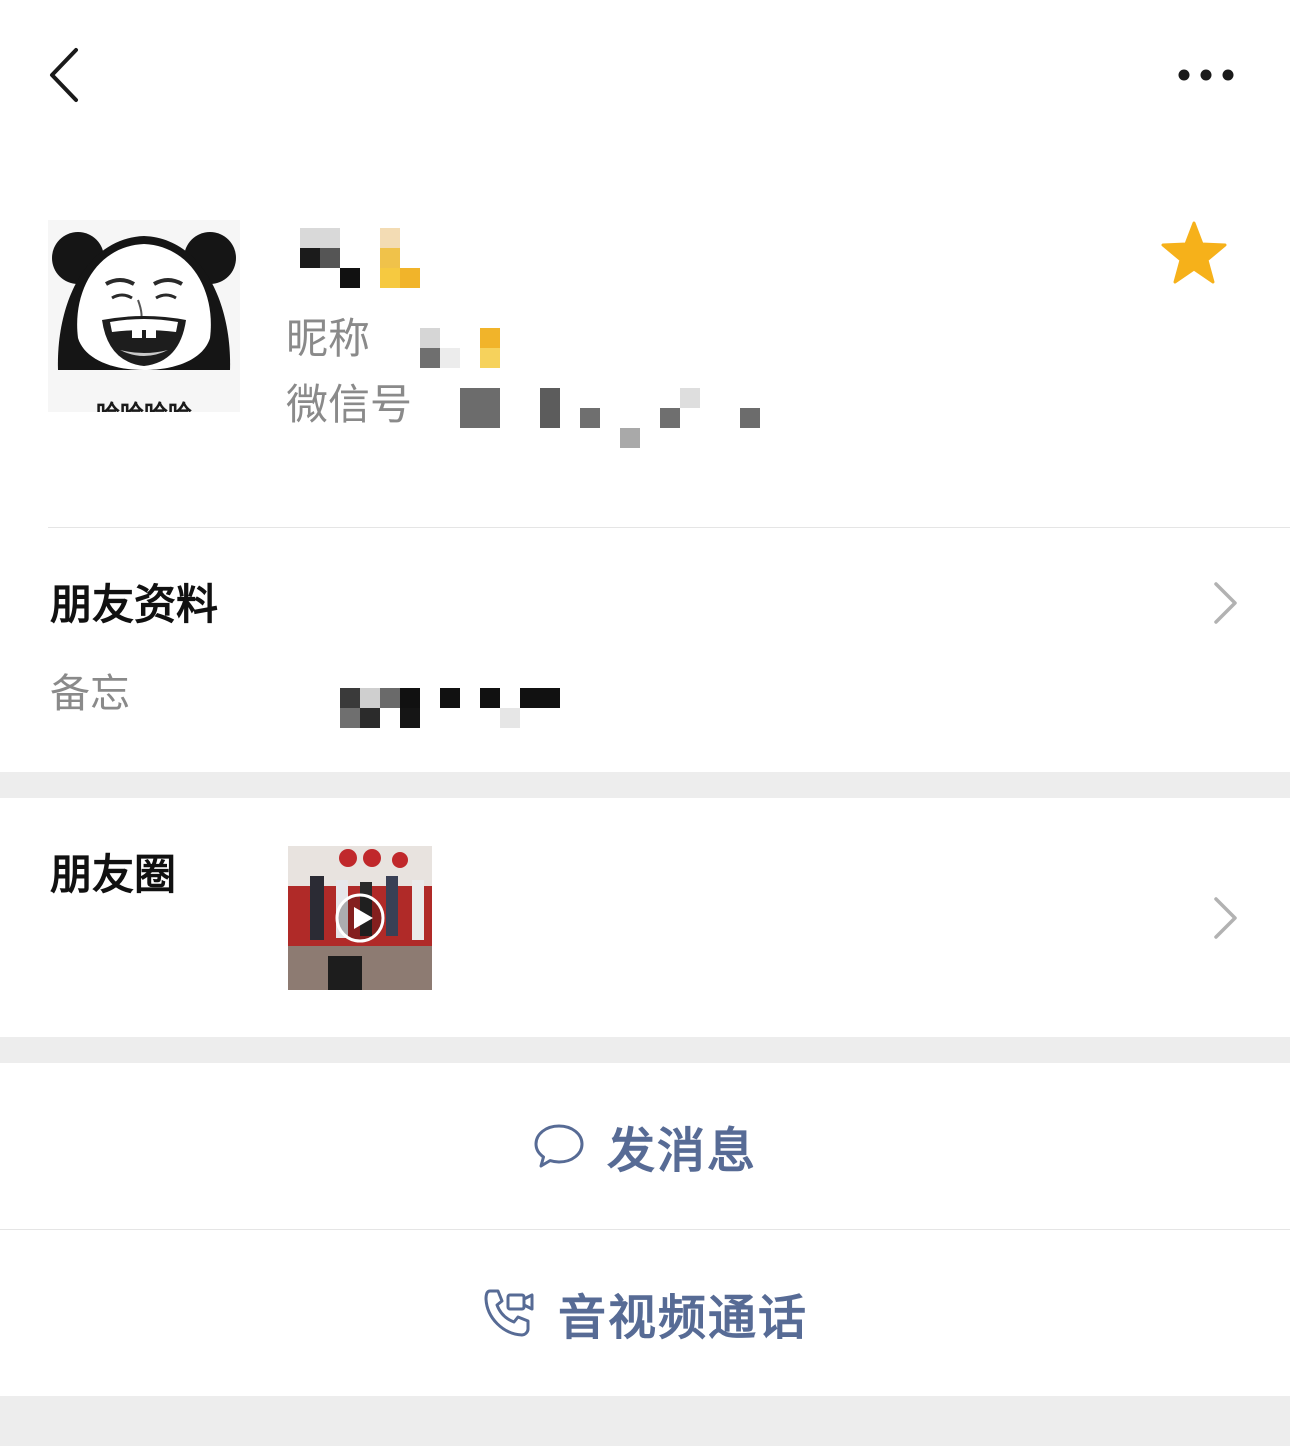 The height and width of the screenshot is (1446, 1290). I want to click on avatar-caption: 哈哈哈哈, so click(144, 403).